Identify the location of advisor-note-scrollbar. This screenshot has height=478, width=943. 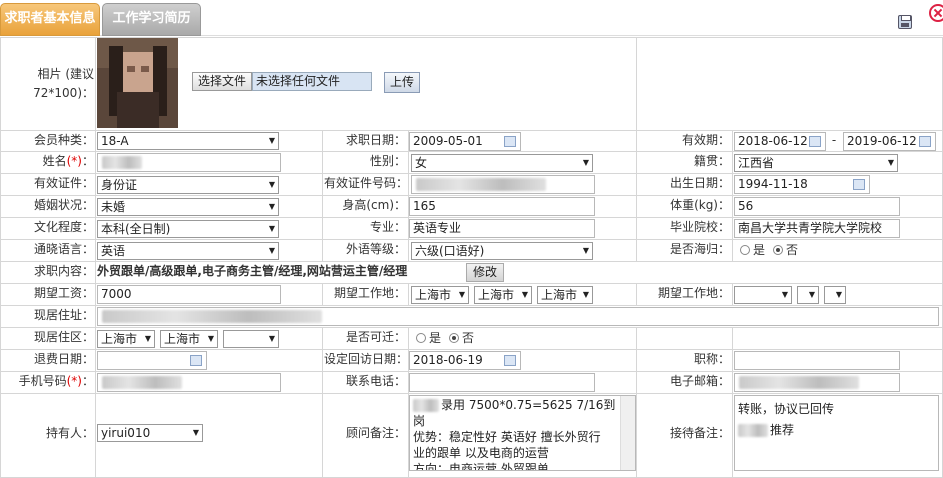
(627, 433).